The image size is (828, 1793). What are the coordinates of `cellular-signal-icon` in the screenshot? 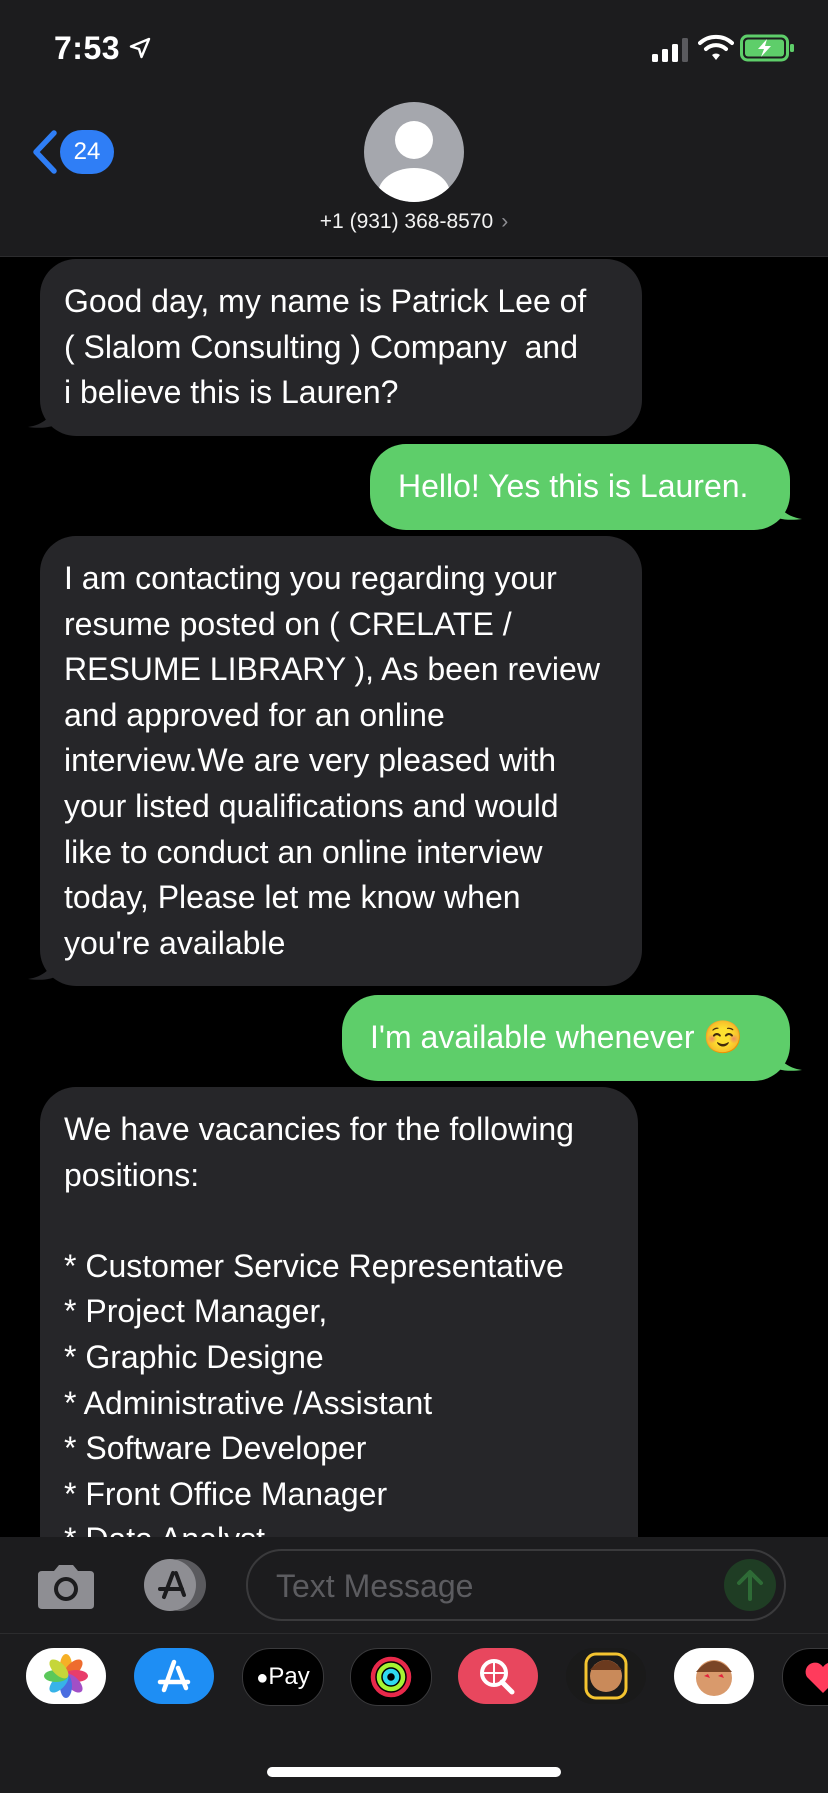 It's located at (670, 50).